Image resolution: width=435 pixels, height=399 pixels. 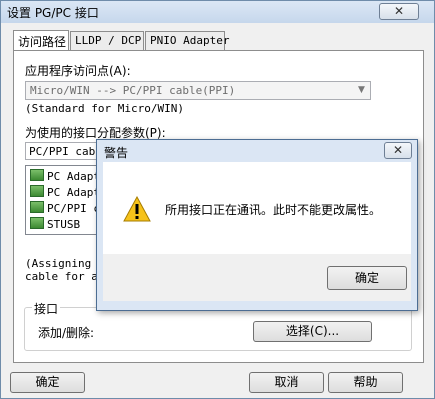 I want to click on help-button-label: 帮助, so click(x=365, y=382).